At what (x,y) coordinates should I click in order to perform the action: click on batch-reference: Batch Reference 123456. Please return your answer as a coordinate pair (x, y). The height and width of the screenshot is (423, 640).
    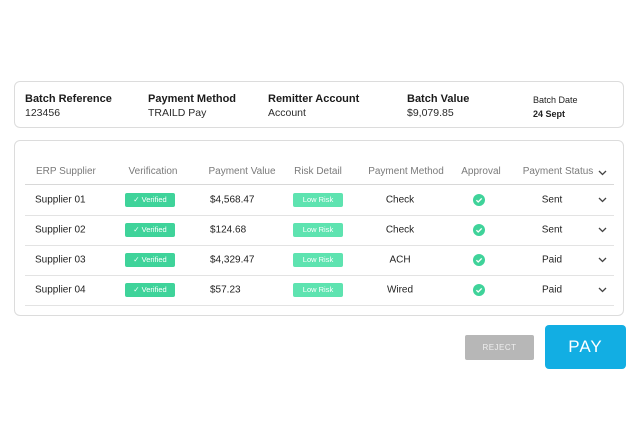
    Looking at the image, I should click on (68, 106).